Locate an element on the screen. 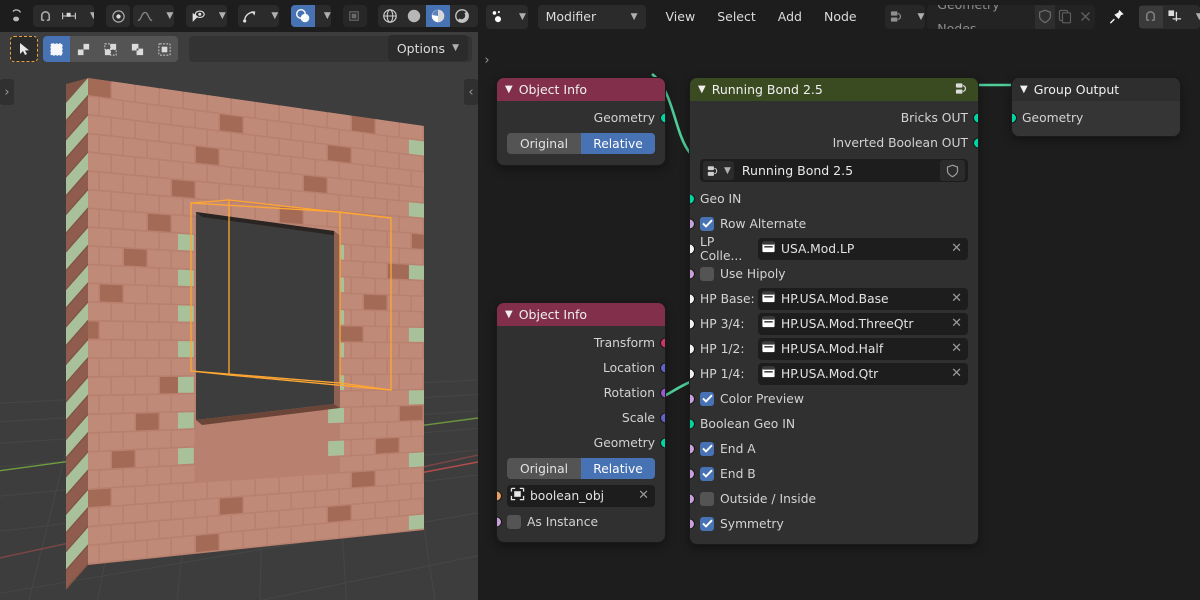 The image size is (1200, 600). socket-outside-inside is located at coordinates (692, 498).